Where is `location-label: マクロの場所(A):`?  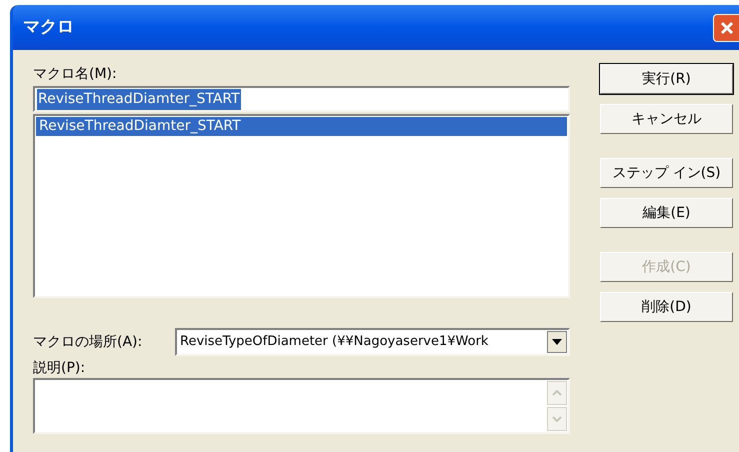
location-label: マクロの場所(A): is located at coordinates (88, 342).